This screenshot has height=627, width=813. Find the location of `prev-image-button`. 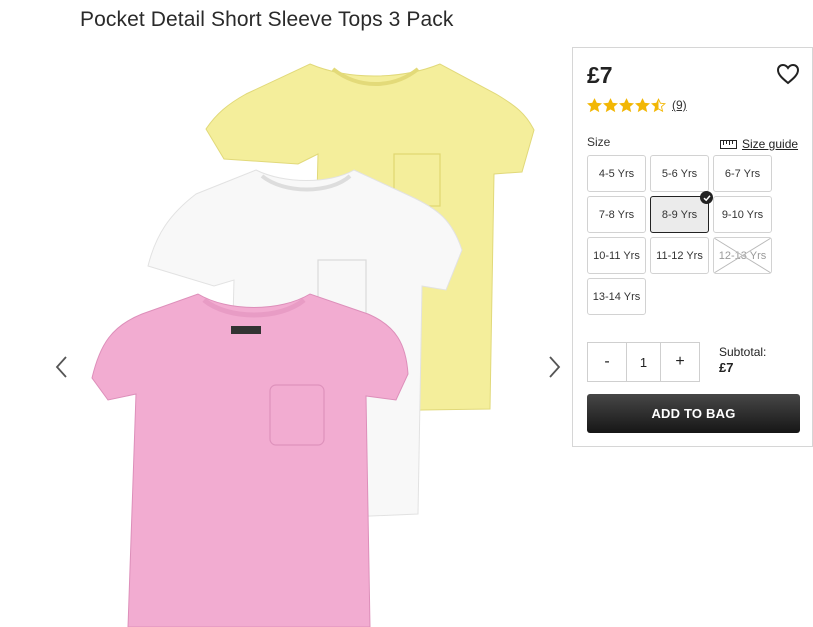

prev-image-button is located at coordinates (61, 367).